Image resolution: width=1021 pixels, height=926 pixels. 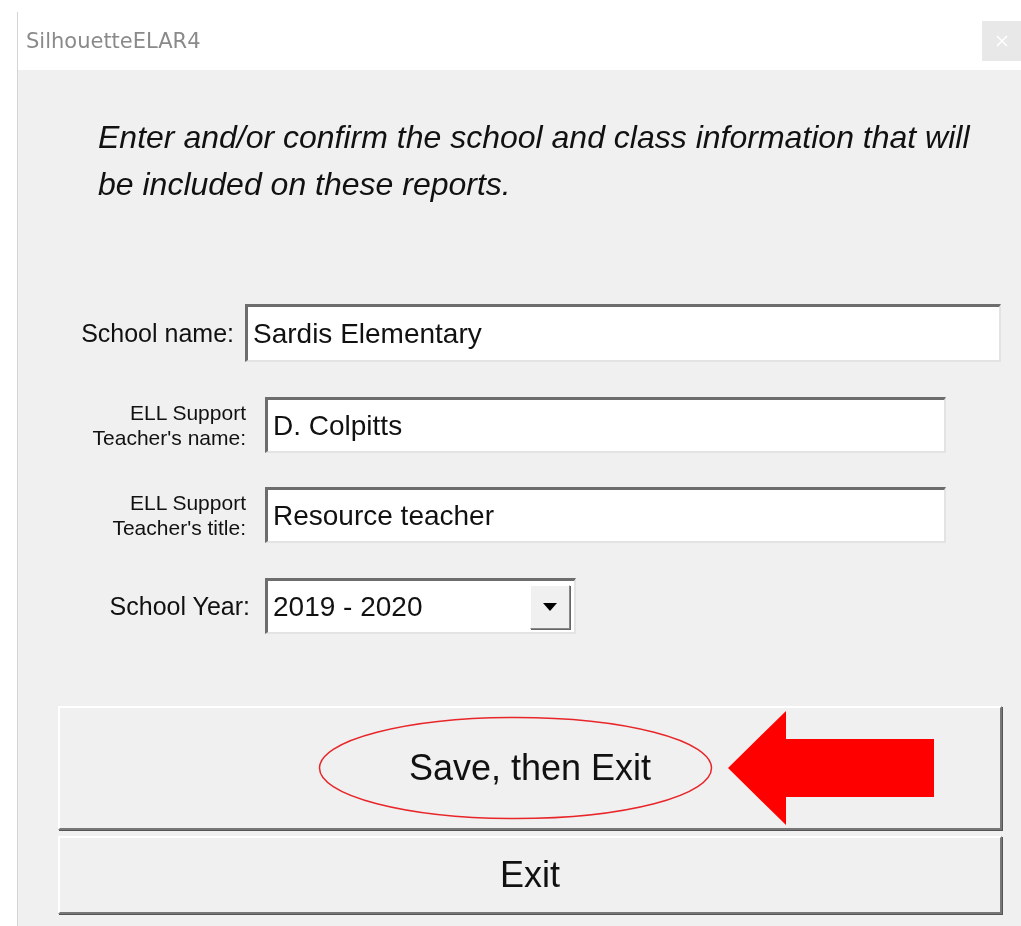 What do you see at coordinates (530, 768) in the screenshot?
I see `save-button: Save, then Exit` at bounding box center [530, 768].